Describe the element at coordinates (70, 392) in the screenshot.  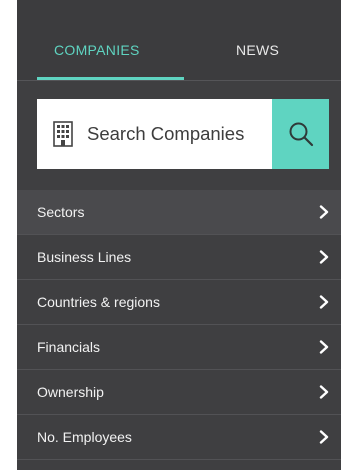
I see `list-item-label: Ownership` at that location.